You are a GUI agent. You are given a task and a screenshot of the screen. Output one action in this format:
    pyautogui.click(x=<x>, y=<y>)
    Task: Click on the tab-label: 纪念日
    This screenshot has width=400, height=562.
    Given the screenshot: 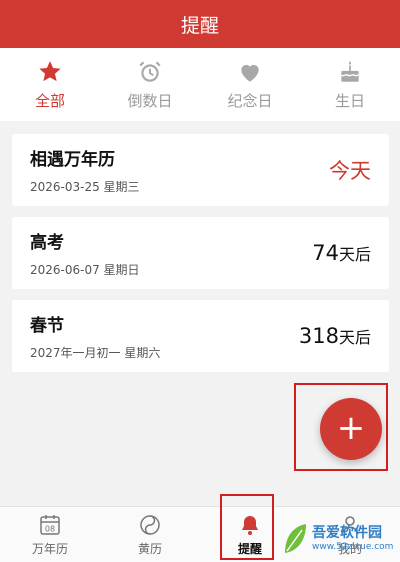 What is the action you would take?
    pyautogui.click(x=250, y=101)
    